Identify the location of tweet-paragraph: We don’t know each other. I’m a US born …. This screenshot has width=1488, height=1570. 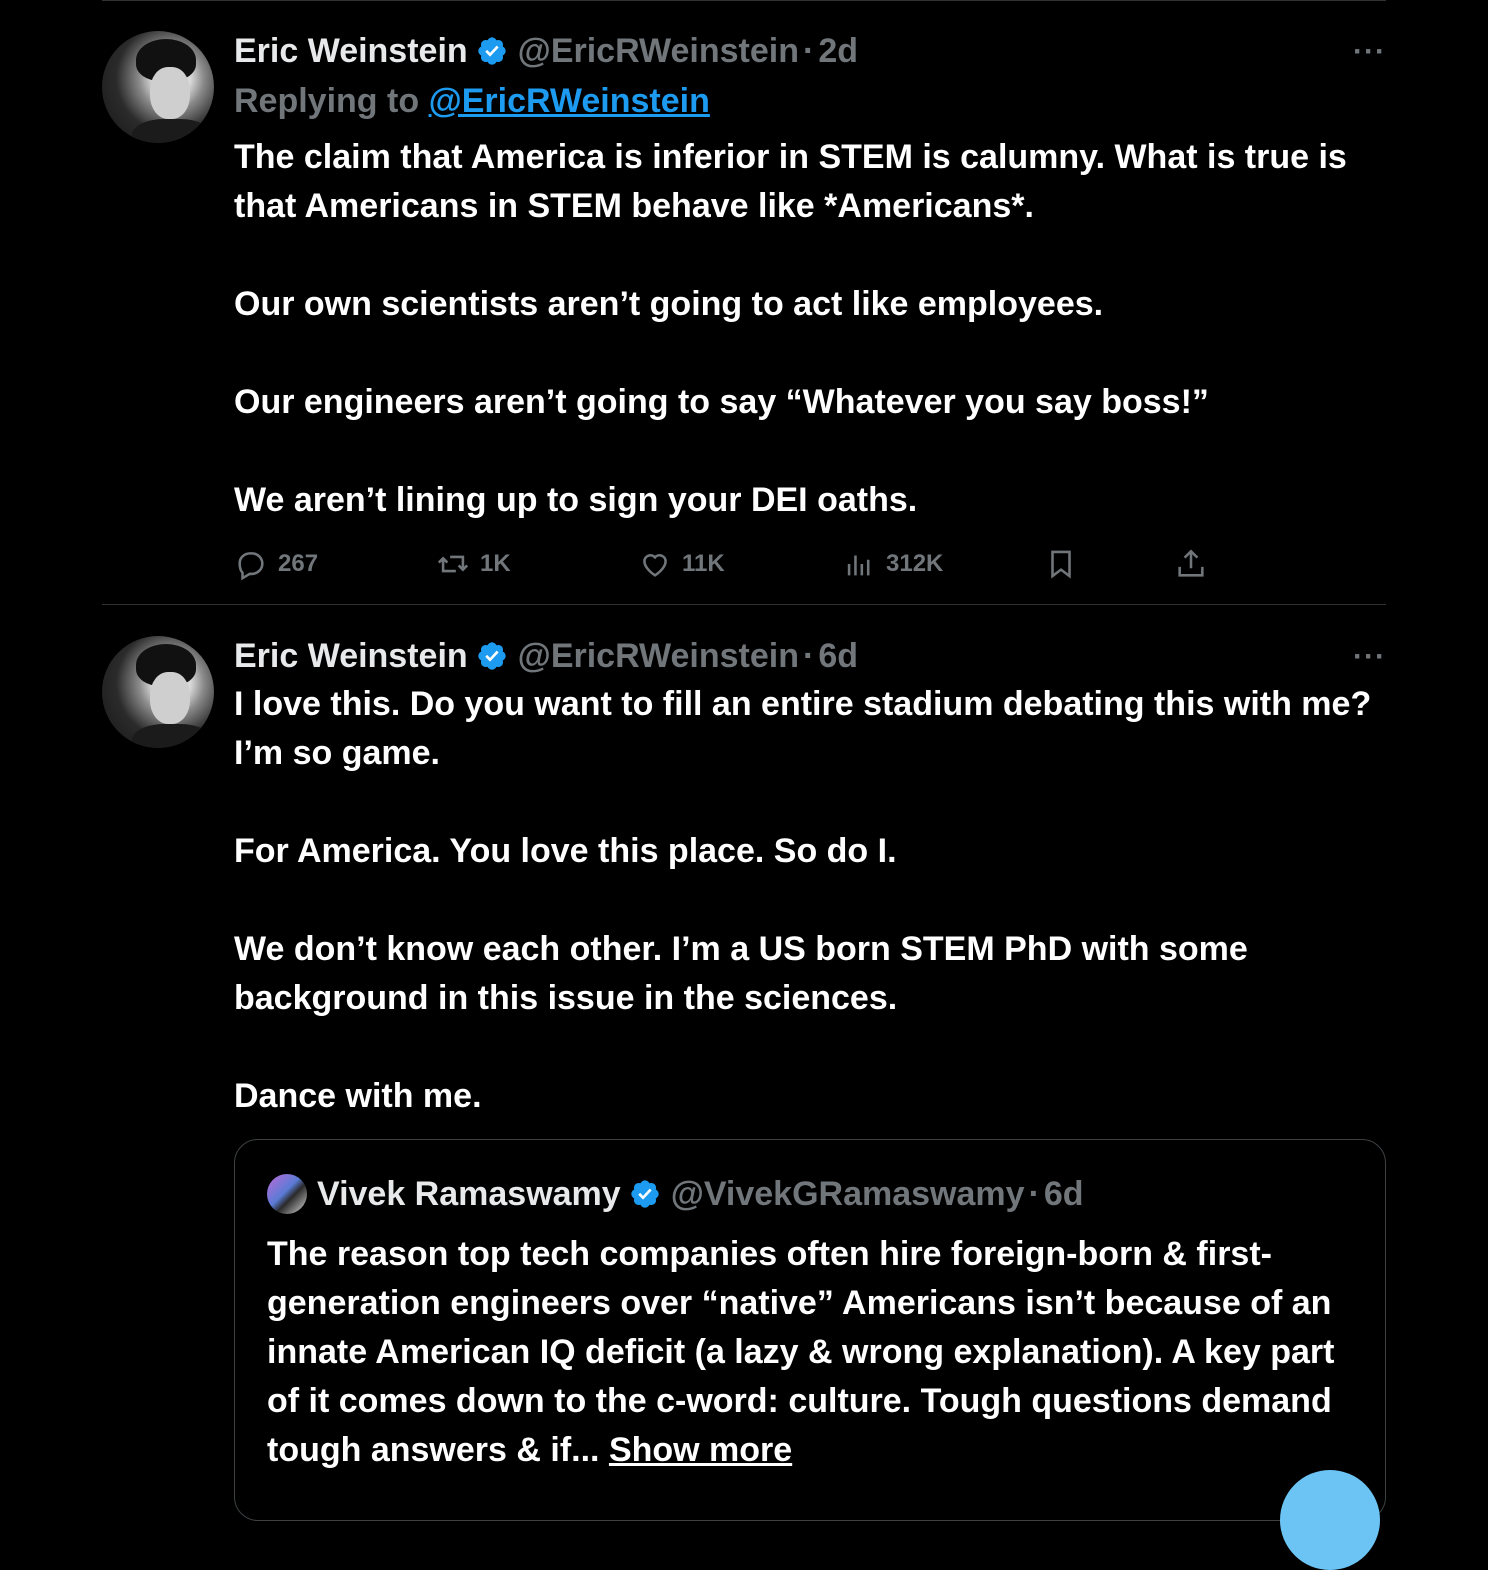
(741, 973).